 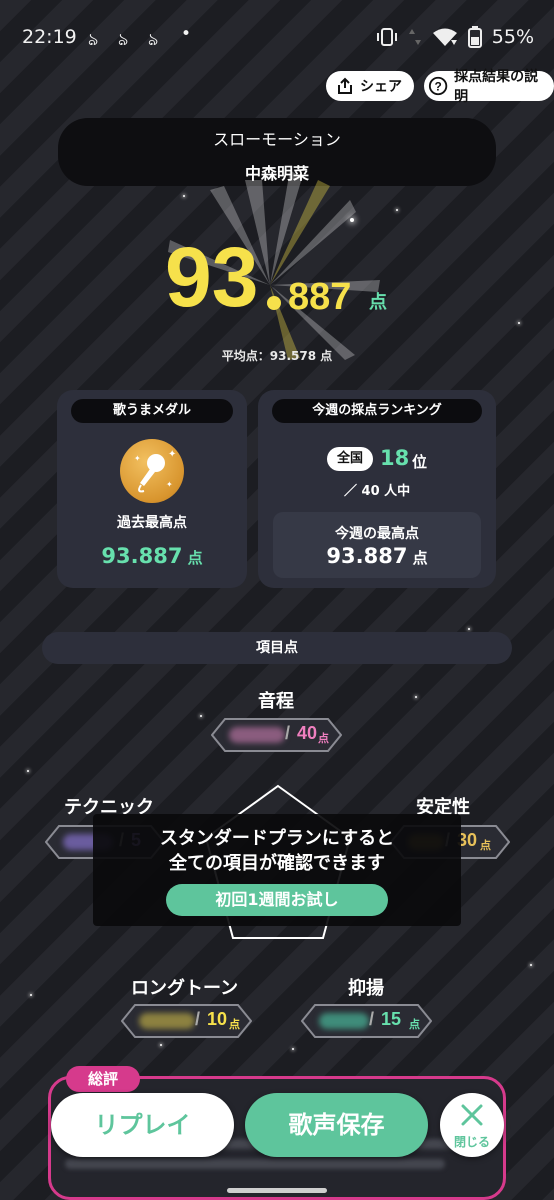 What do you see at coordinates (336, 1125) in the screenshot?
I see `save-voice-button: 歌声保存` at bounding box center [336, 1125].